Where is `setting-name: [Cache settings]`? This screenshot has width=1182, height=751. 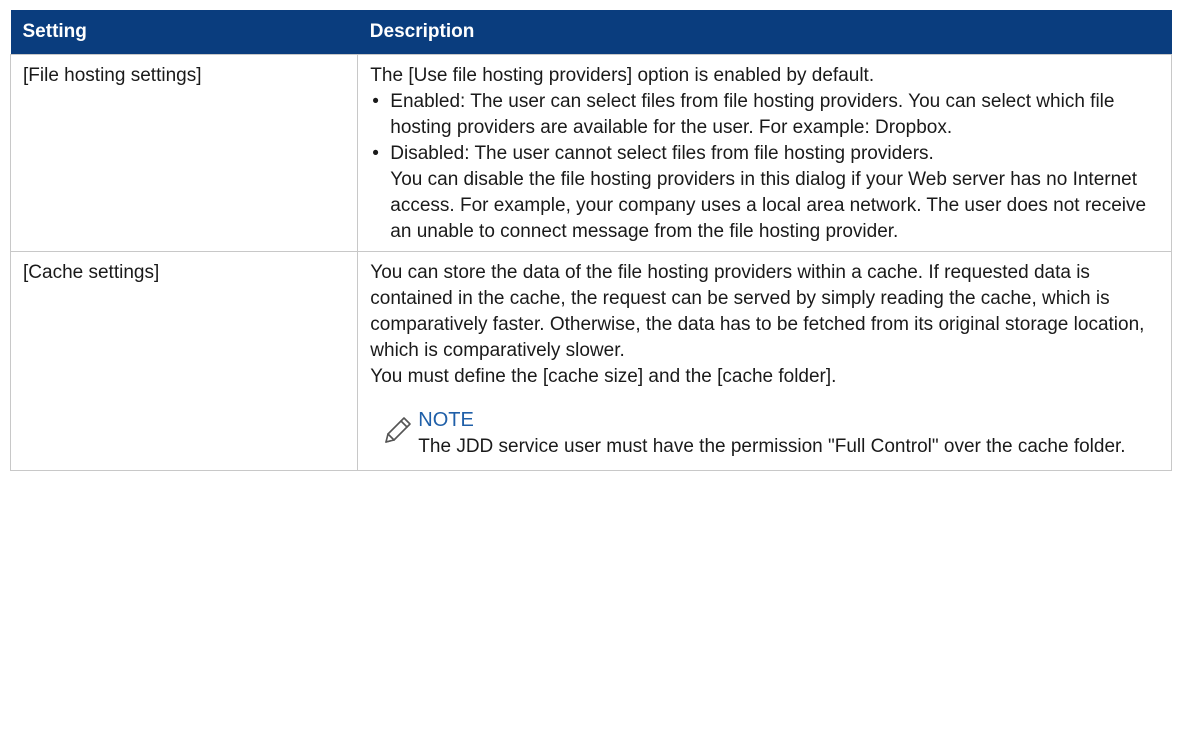 setting-name: [Cache settings] is located at coordinates (184, 361).